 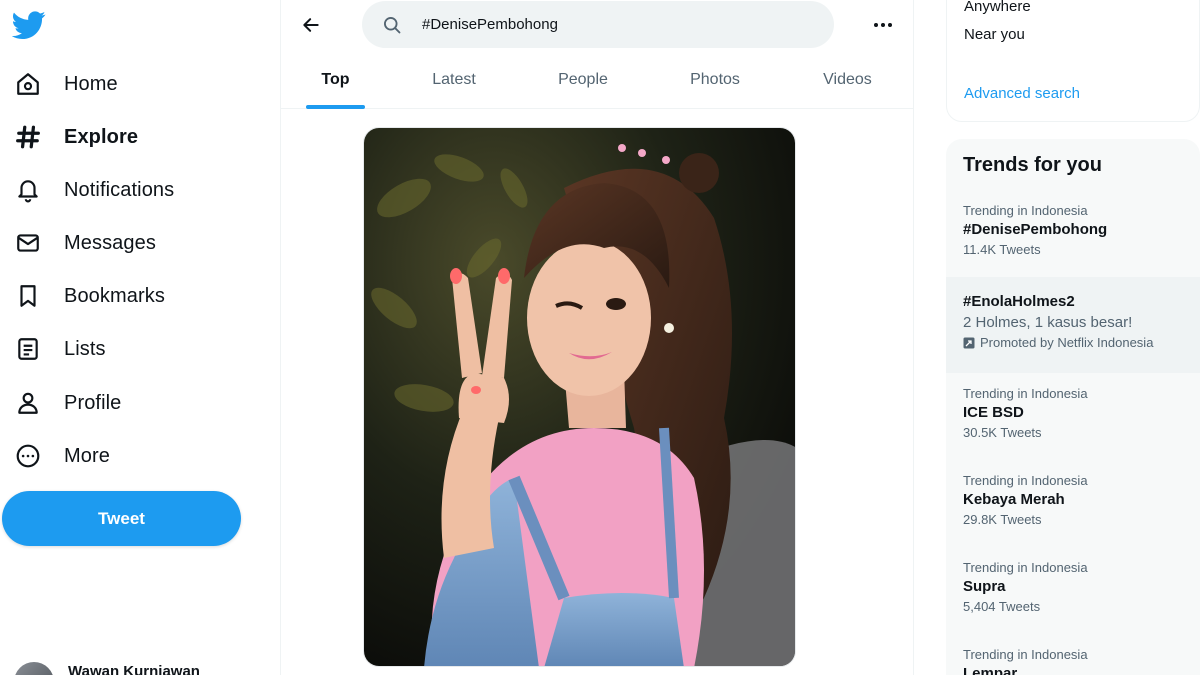 I want to click on trend-name: #EnolaHolmes2, so click(x=1019, y=301).